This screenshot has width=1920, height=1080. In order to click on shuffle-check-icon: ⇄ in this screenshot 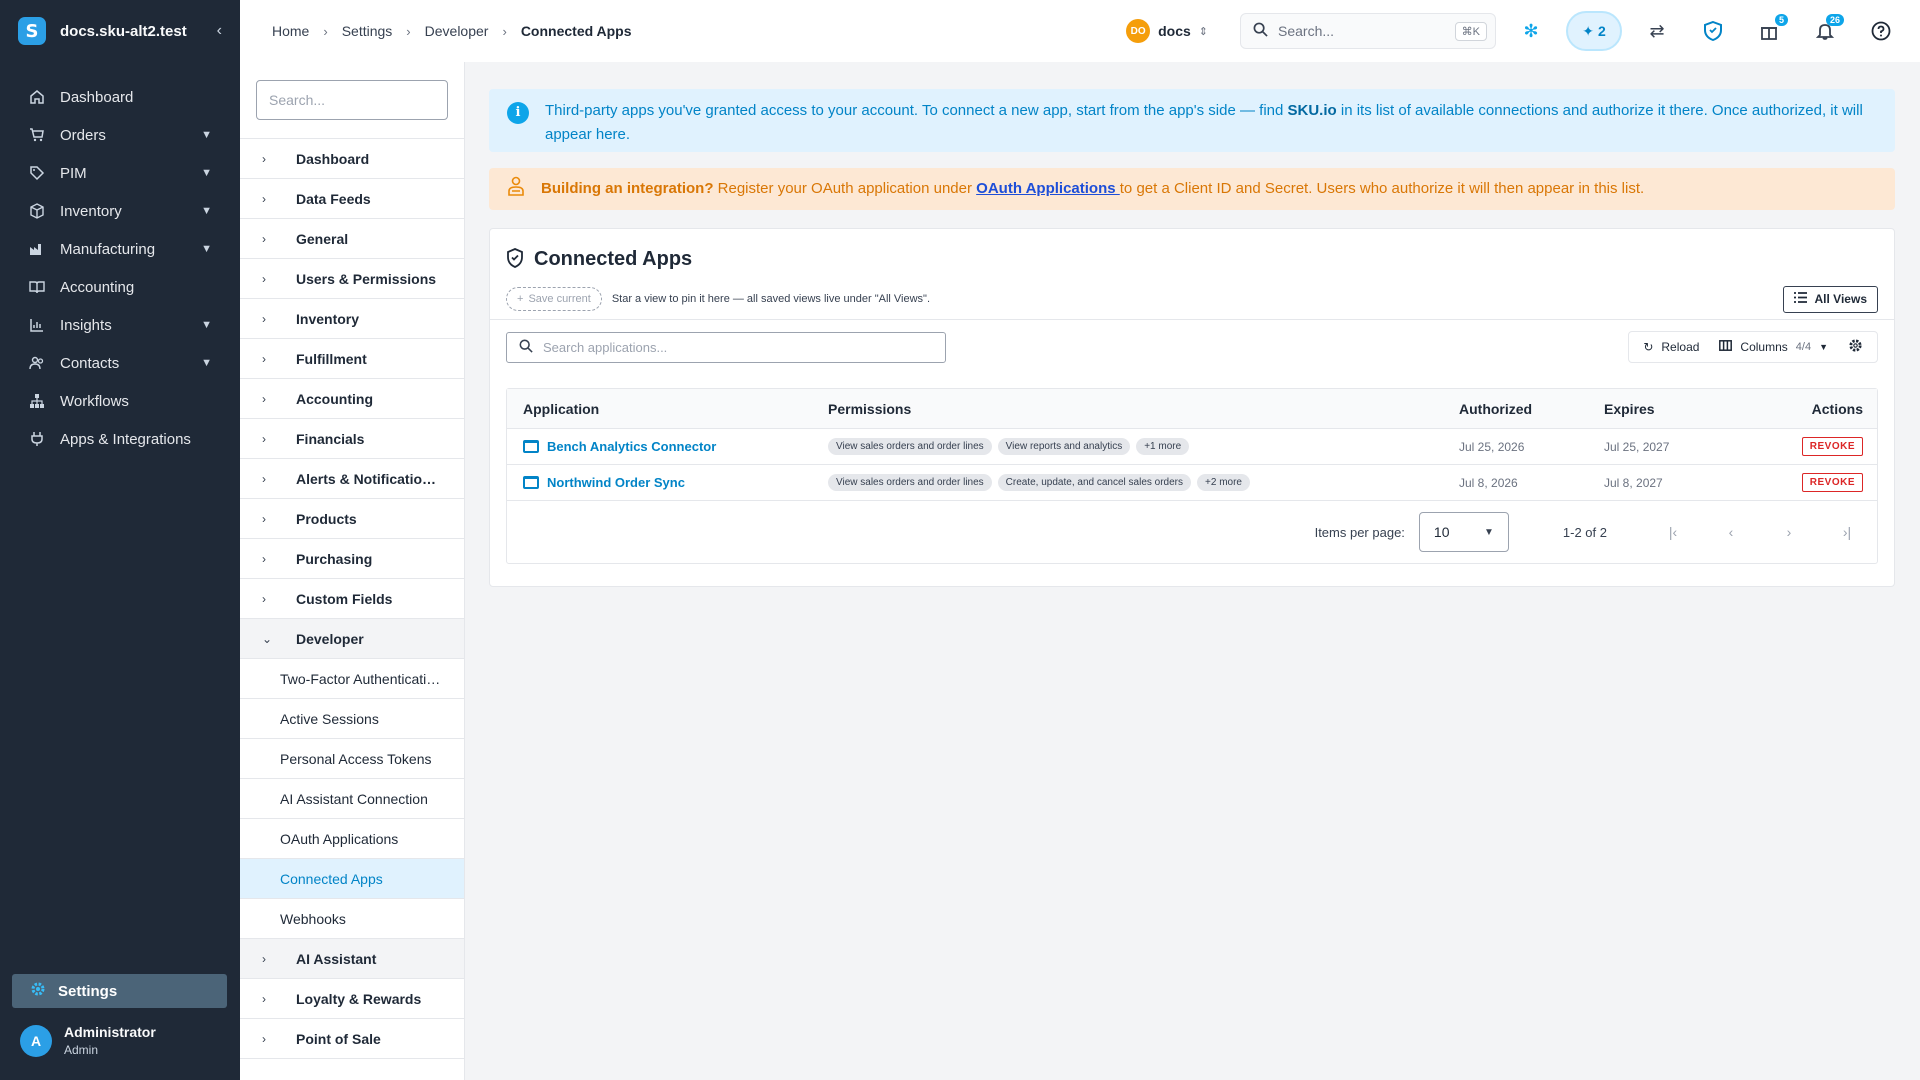, I will do `click(1657, 31)`.